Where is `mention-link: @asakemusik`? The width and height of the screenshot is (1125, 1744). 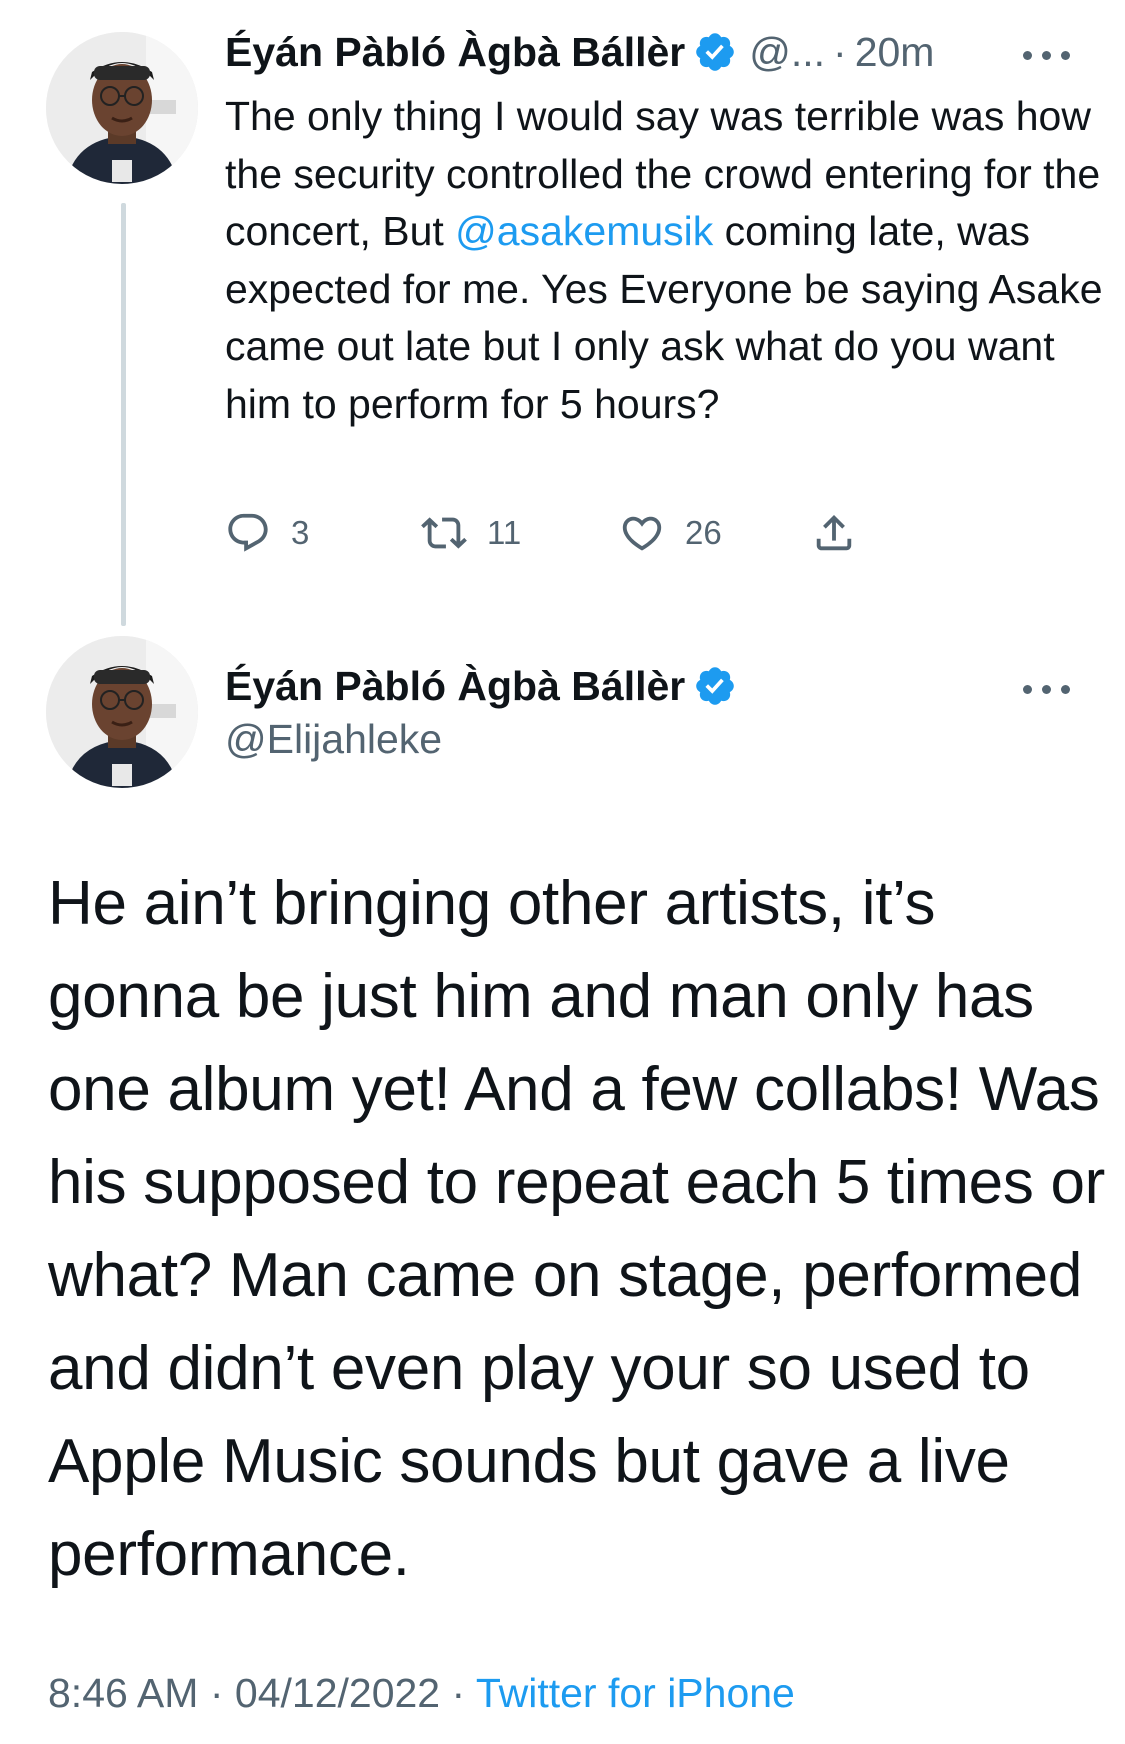 mention-link: @asakemusik is located at coordinates (584, 231).